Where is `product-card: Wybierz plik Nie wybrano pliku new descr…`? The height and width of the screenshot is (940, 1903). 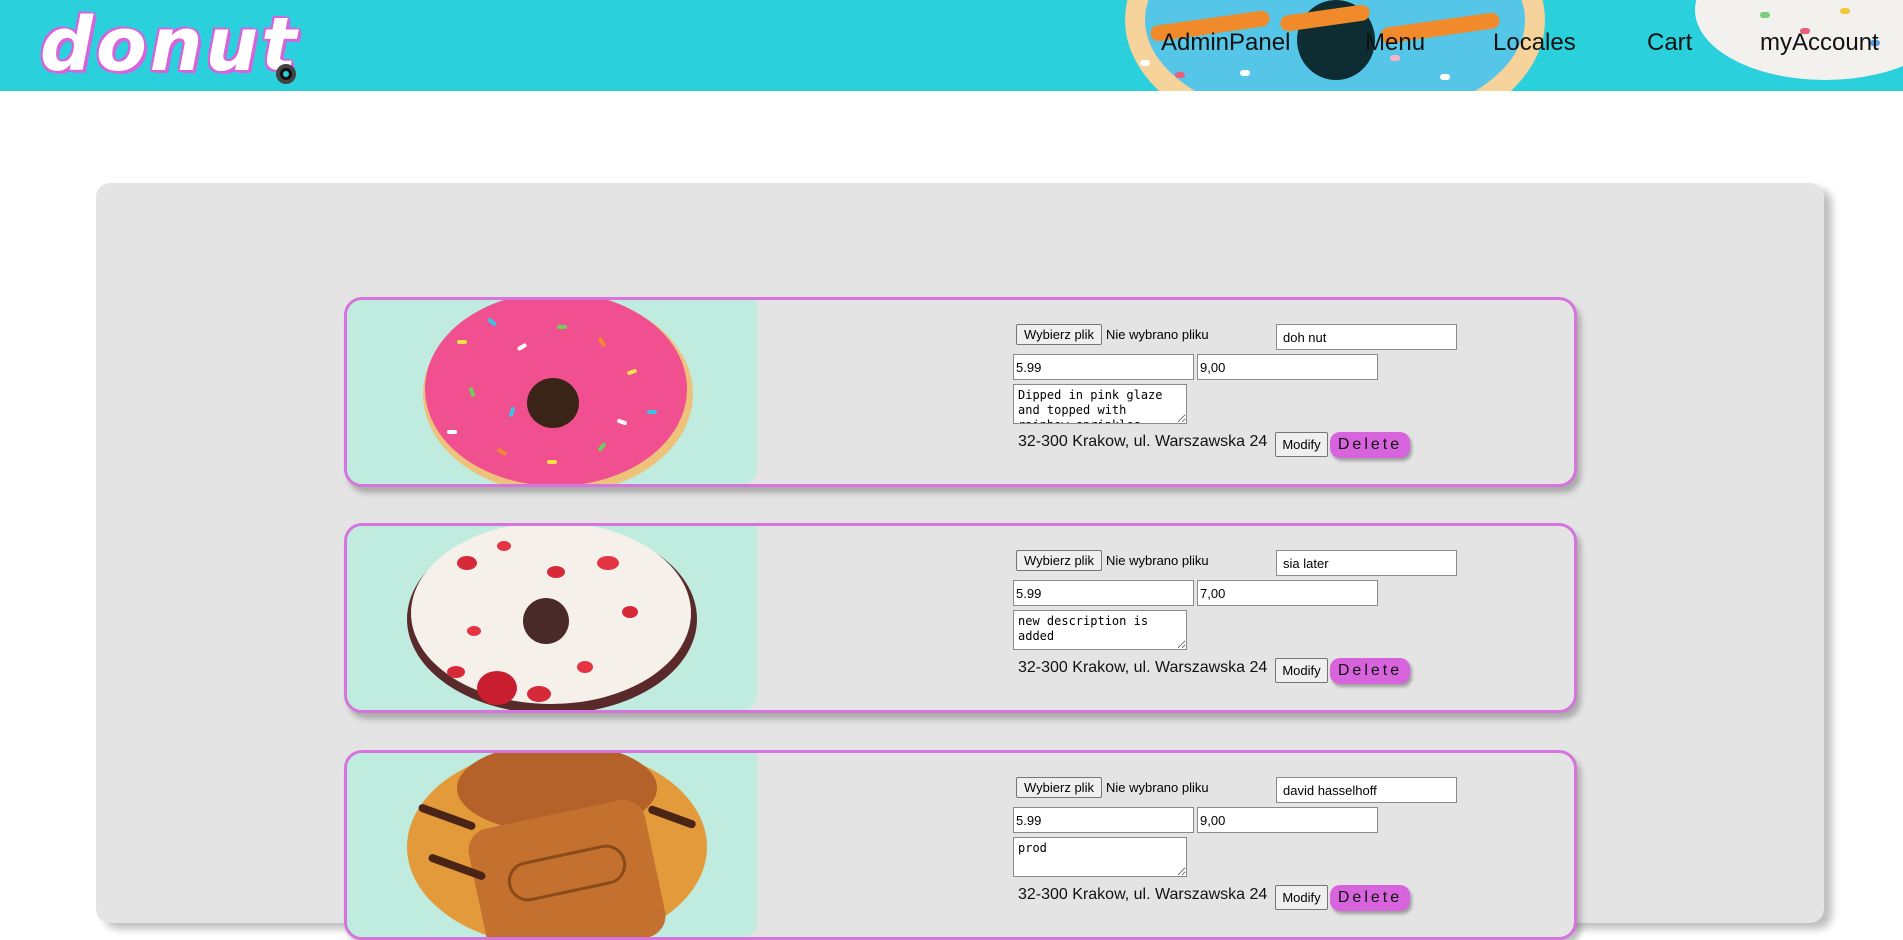 product-card: Wybierz plik Nie wybrano pliku new descr… is located at coordinates (960, 618).